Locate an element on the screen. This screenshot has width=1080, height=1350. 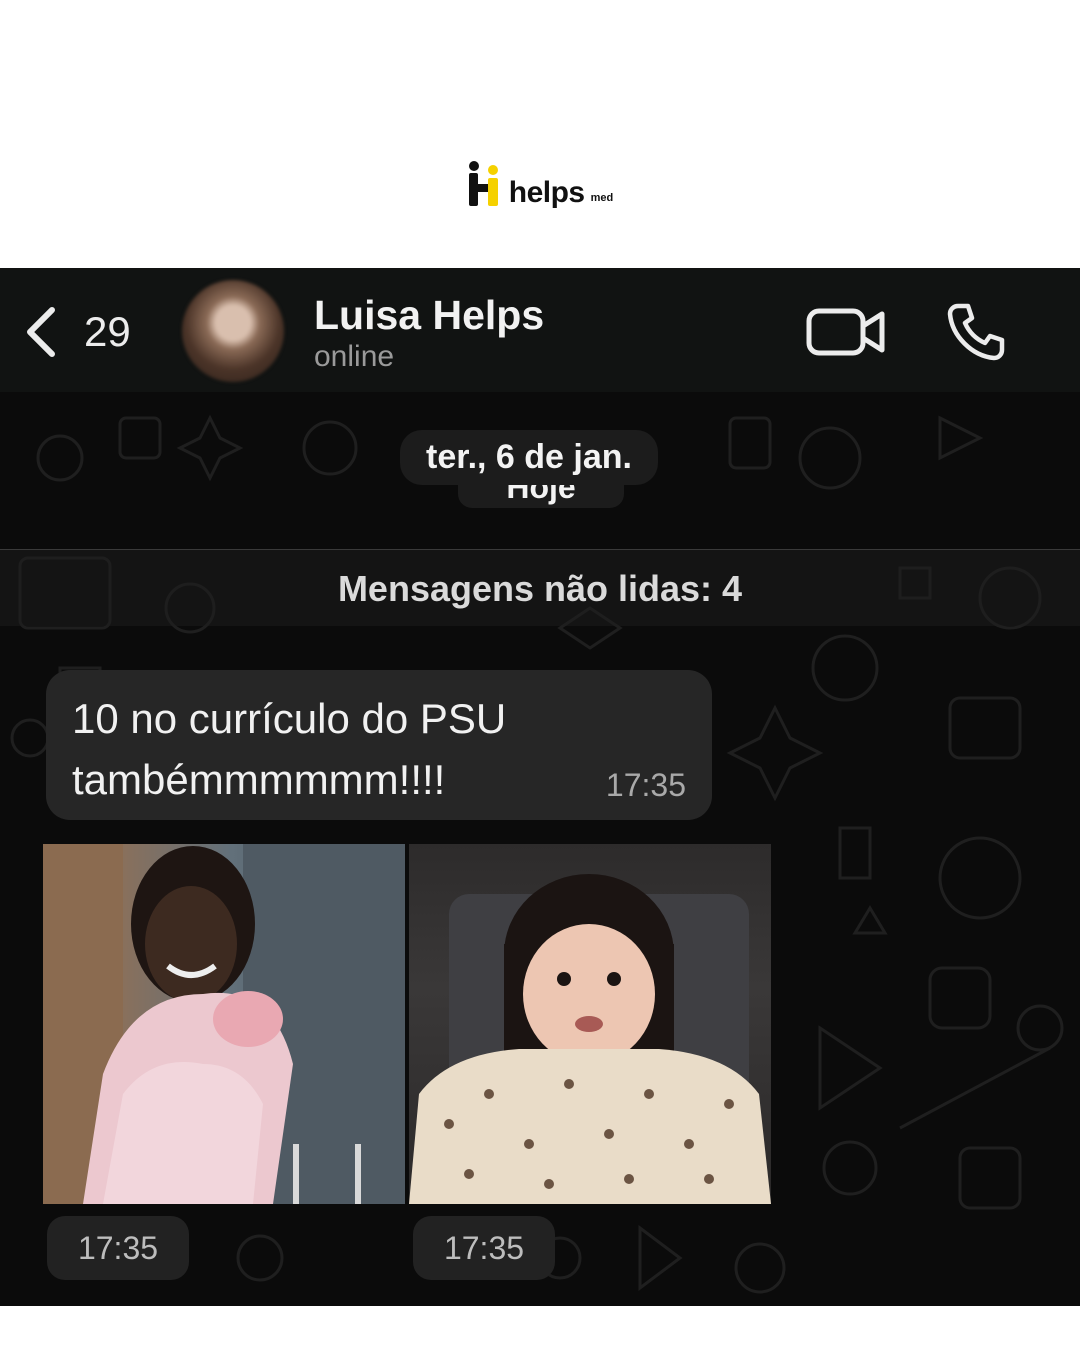
helps-logo-icon is located at coordinates (483, 183).